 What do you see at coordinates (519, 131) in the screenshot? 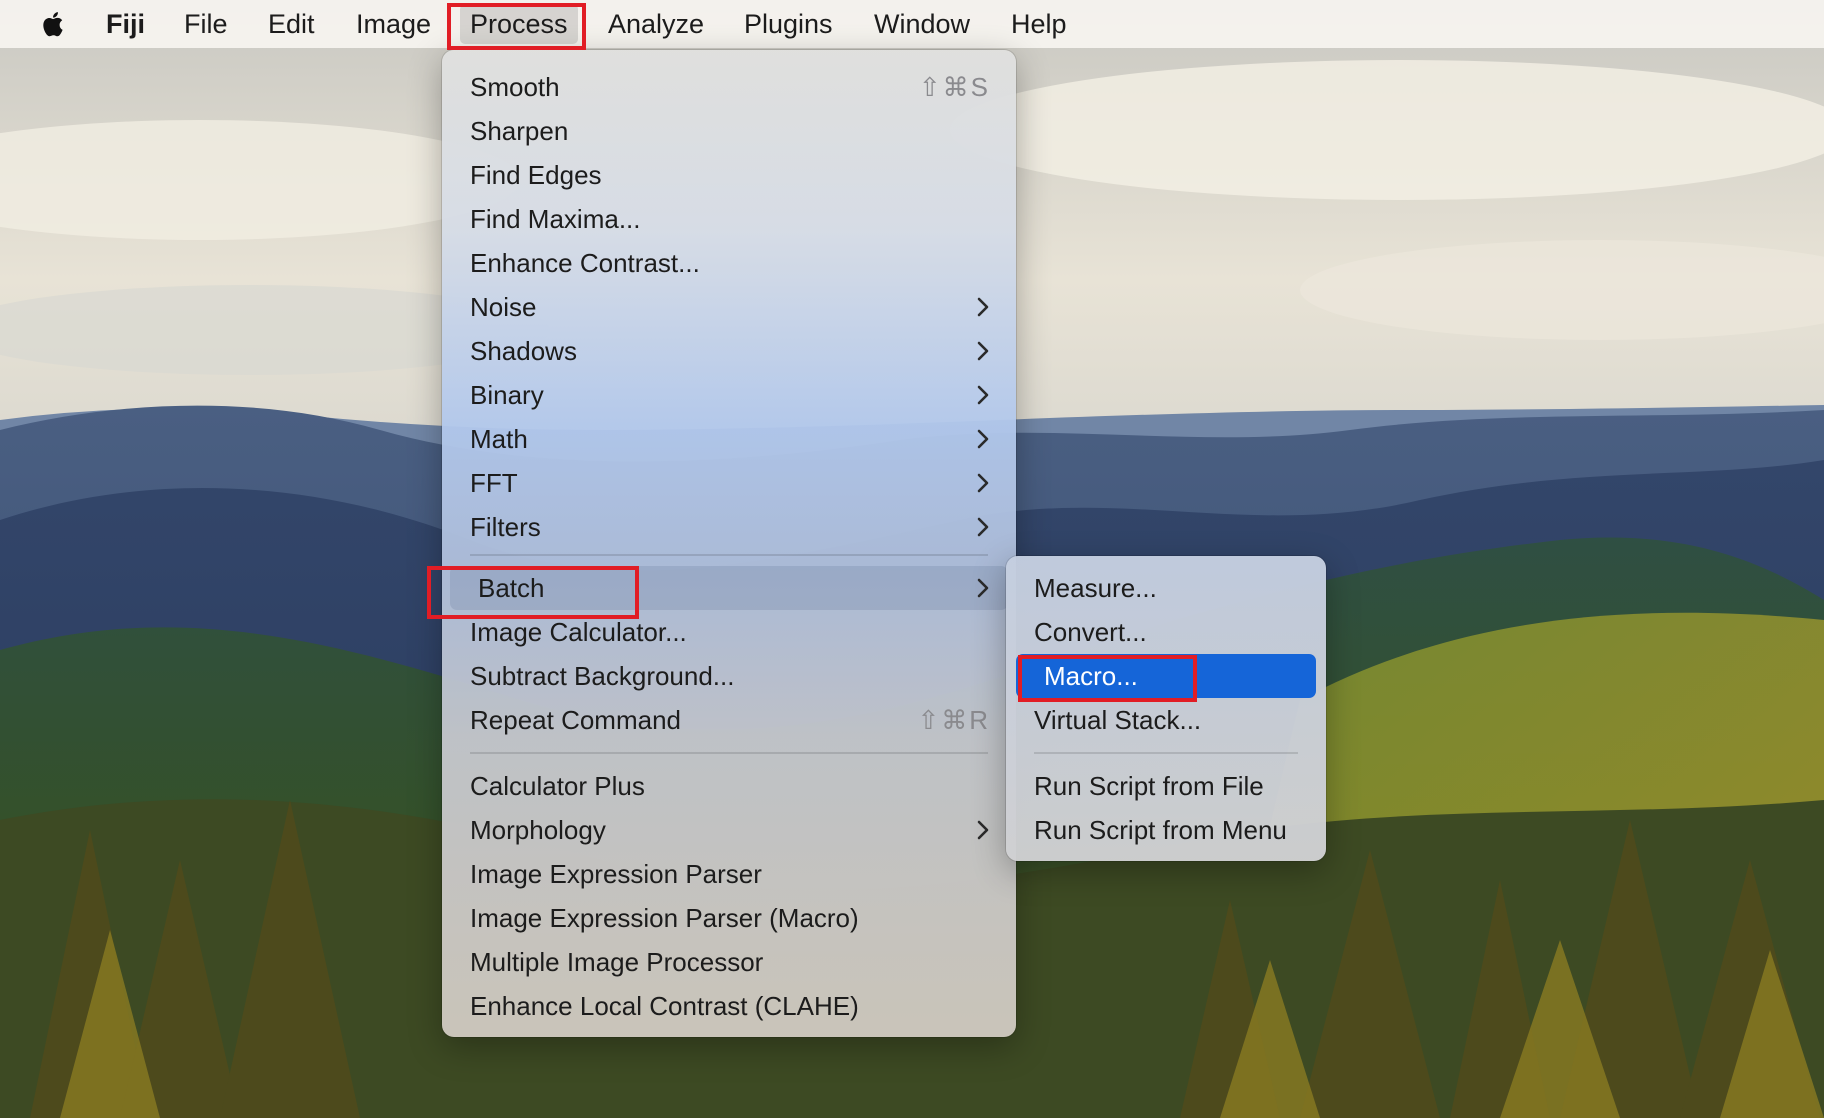
I see `menu-item-label: Sharpen` at bounding box center [519, 131].